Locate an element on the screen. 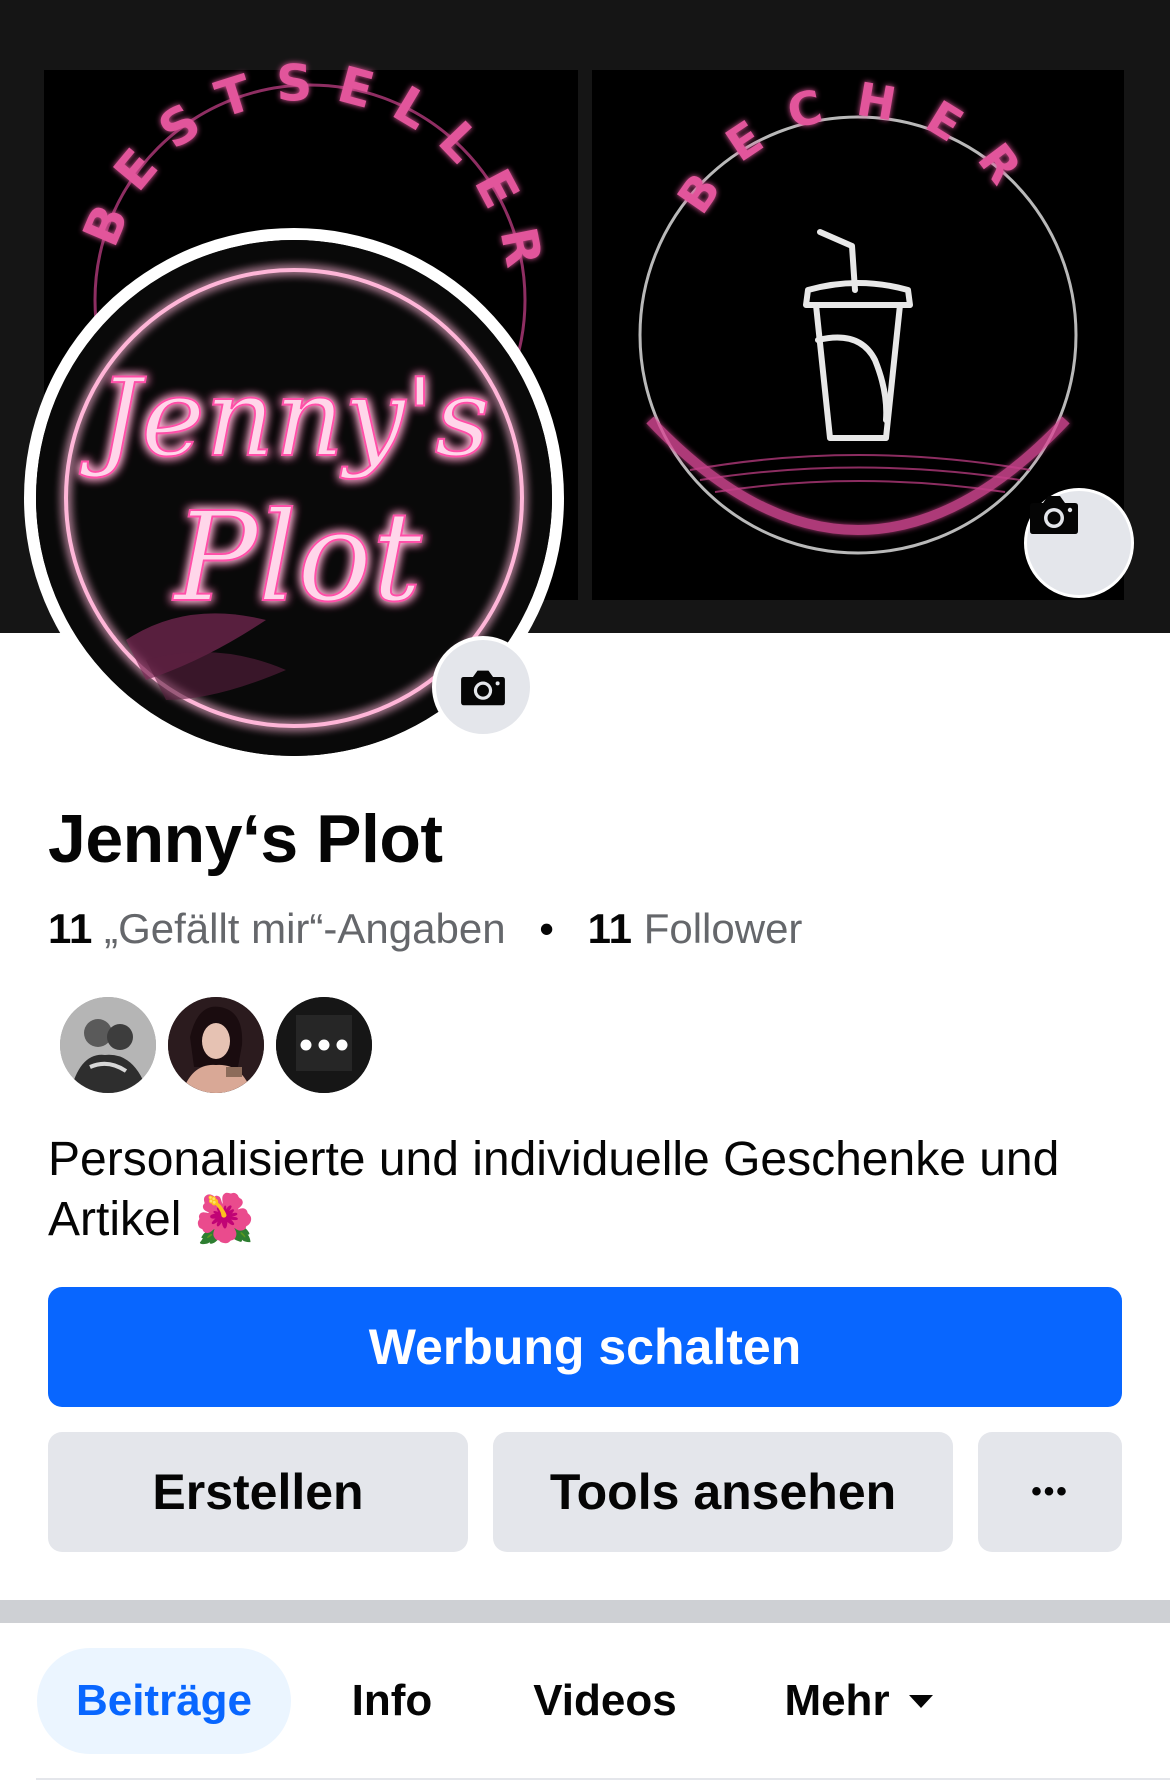 The height and width of the screenshot is (1785, 1170). likes-count: 11 is located at coordinates (70, 928).